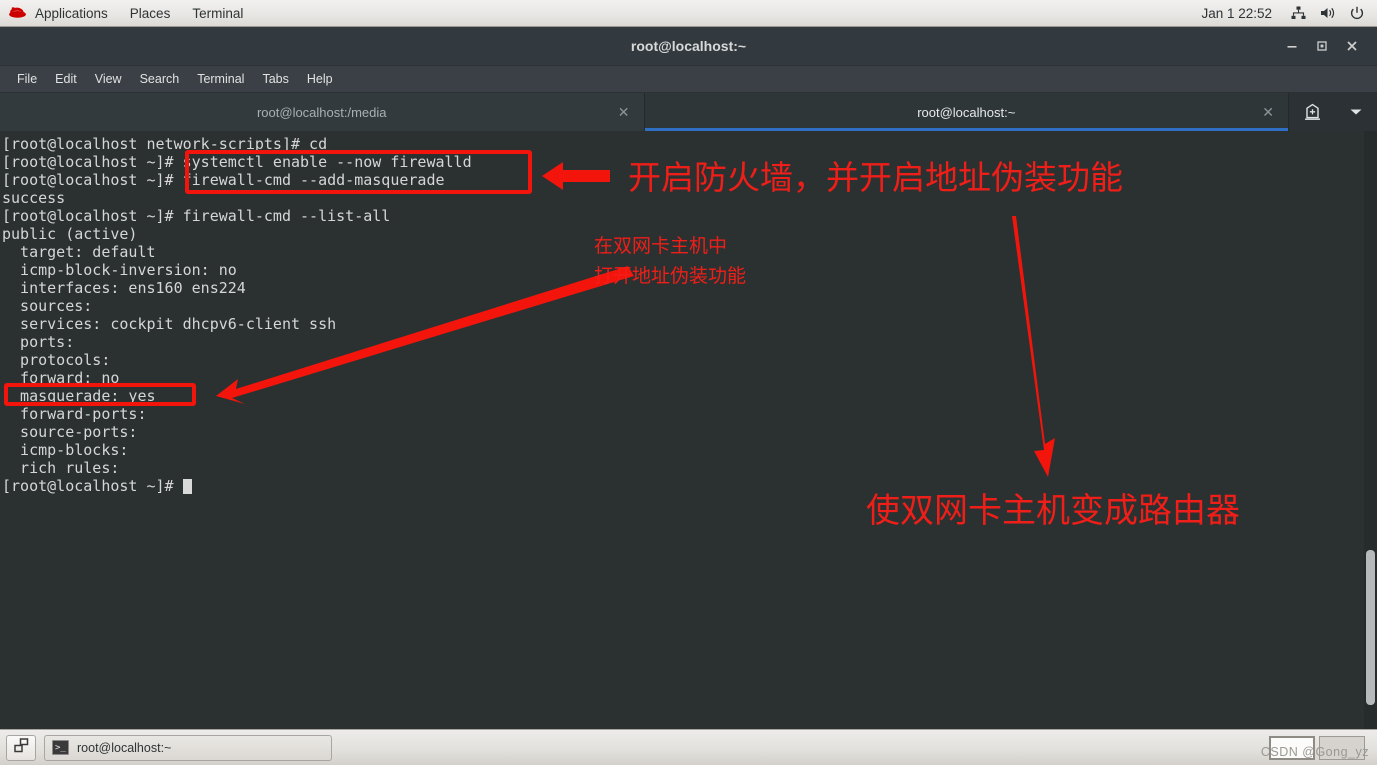  Describe the element at coordinates (60, 747) in the screenshot. I see `terminal-icon: >_` at that location.